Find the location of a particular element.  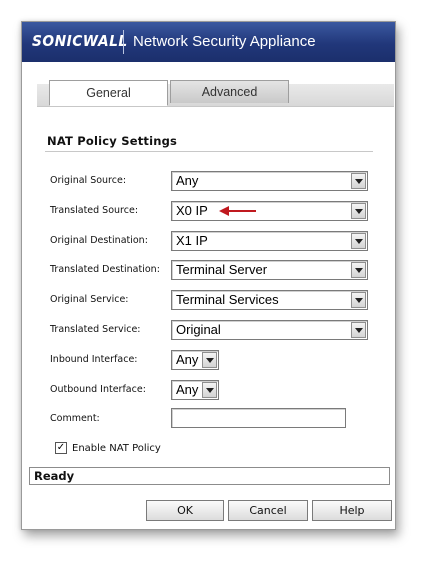

section-title: NAT Policy Settings is located at coordinates (112, 141).